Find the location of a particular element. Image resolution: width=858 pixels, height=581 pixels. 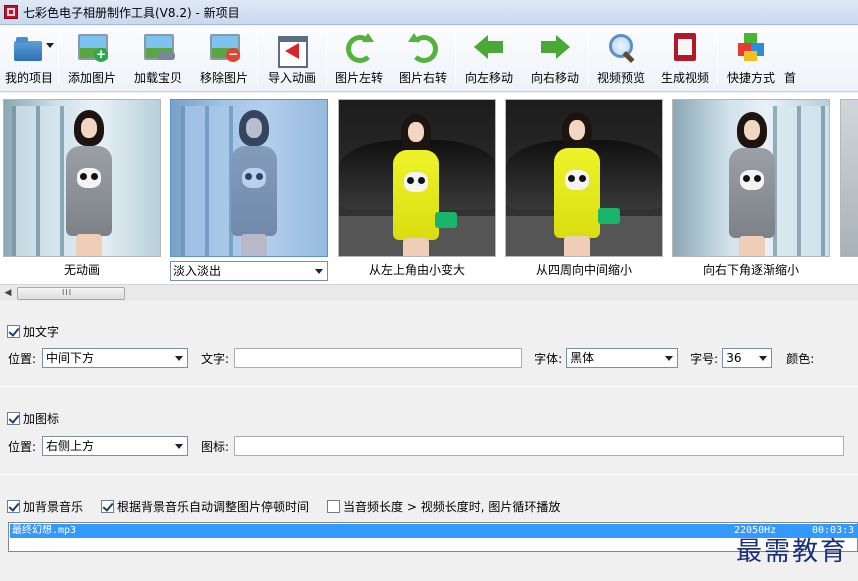

icon-options-row: 位置: 右侧上方 图标: is located at coordinates (426, 446).